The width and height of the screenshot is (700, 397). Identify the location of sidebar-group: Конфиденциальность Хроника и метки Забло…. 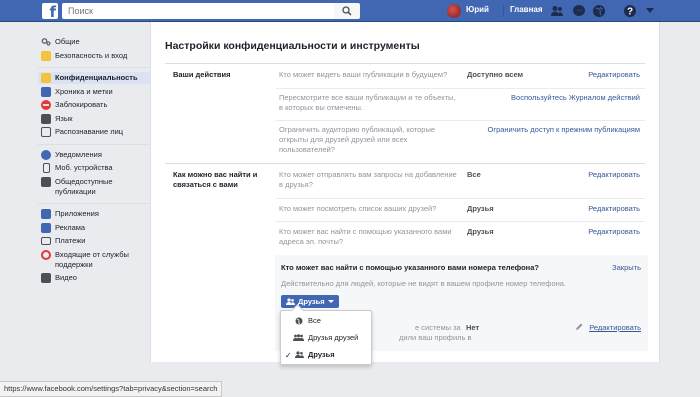
(95, 108).